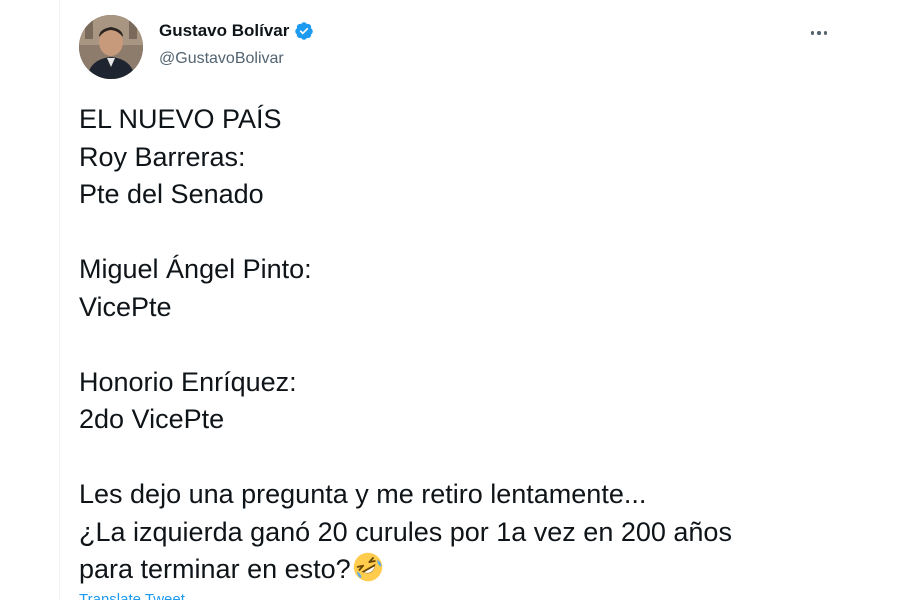  I want to click on avatar, so click(111, 47).